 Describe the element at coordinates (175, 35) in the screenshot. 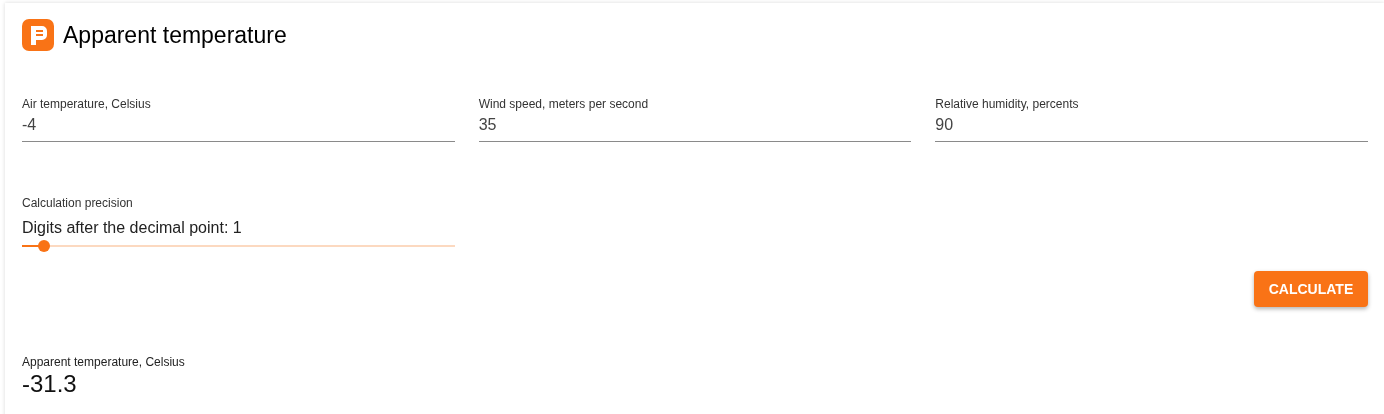

I see `page-title: Apparent temperature` at that location.